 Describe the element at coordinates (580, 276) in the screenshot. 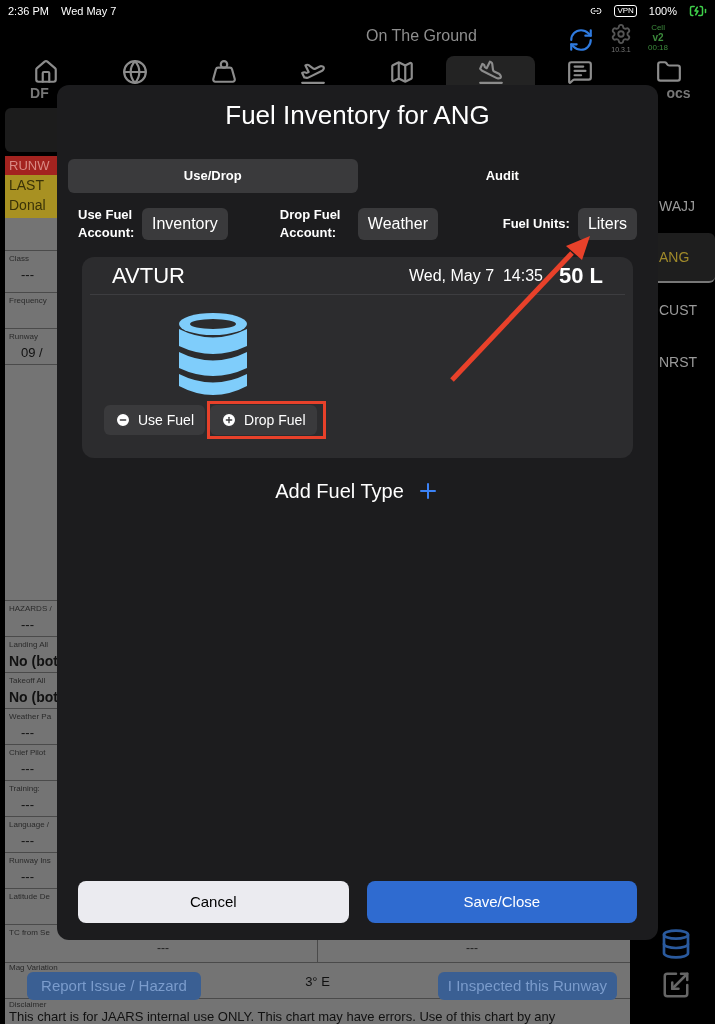

I see `fuel-amount: 50 L` at that location.